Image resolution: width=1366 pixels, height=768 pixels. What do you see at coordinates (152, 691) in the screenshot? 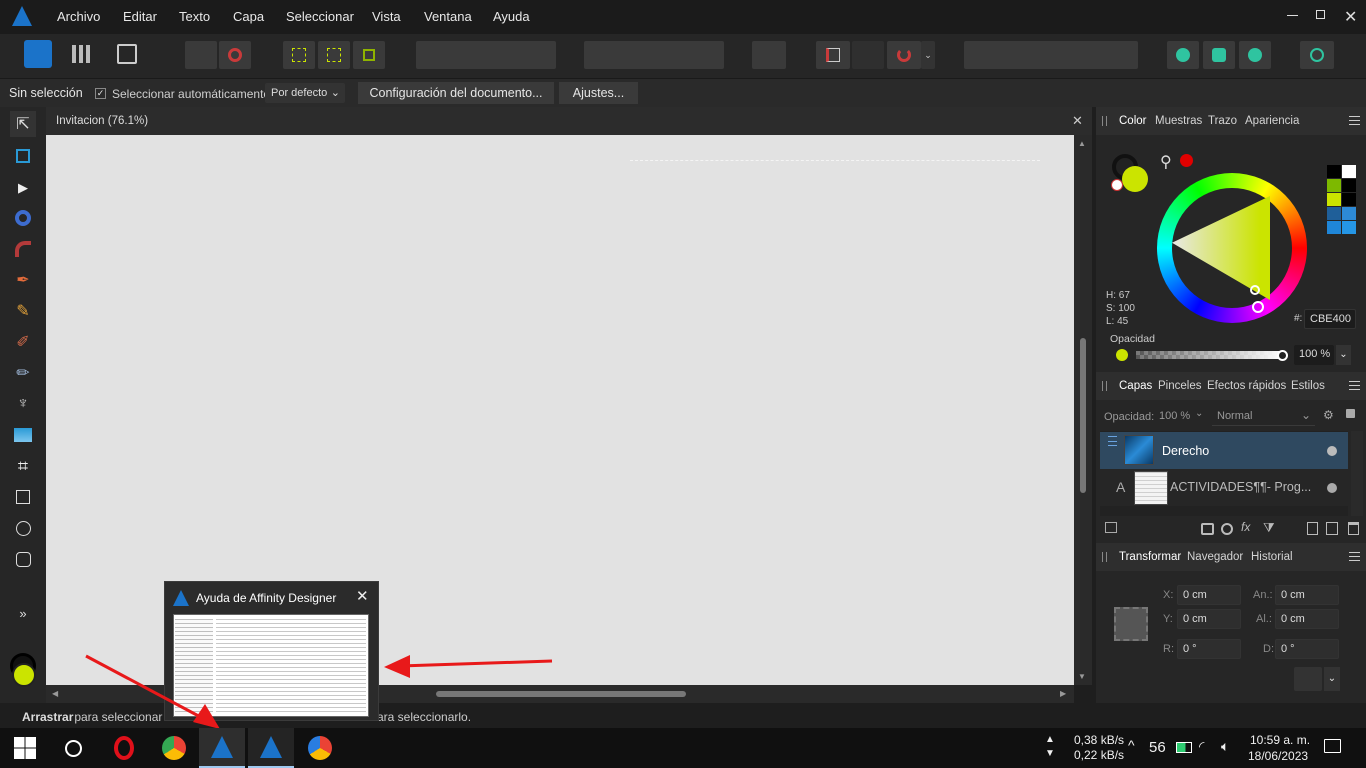
I see `down-arrow` at bounding box center [152, 691].